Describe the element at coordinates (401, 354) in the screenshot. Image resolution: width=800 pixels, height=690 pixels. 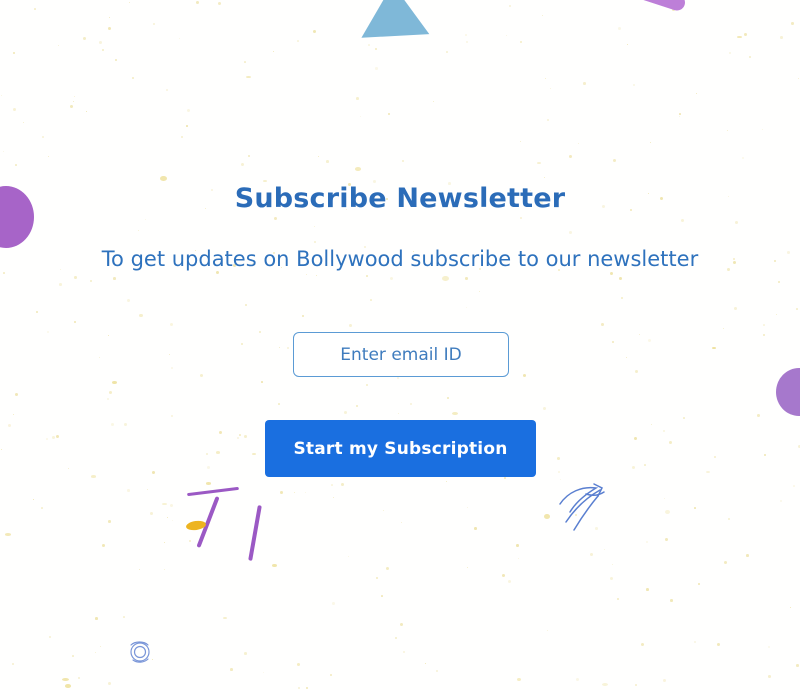
I see `email-field` at that location.